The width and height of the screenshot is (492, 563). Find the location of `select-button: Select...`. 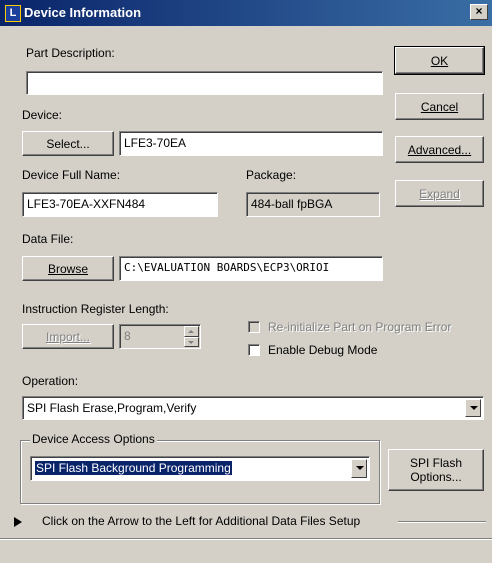

select-button: Select... is located at coordinates (68, 143).